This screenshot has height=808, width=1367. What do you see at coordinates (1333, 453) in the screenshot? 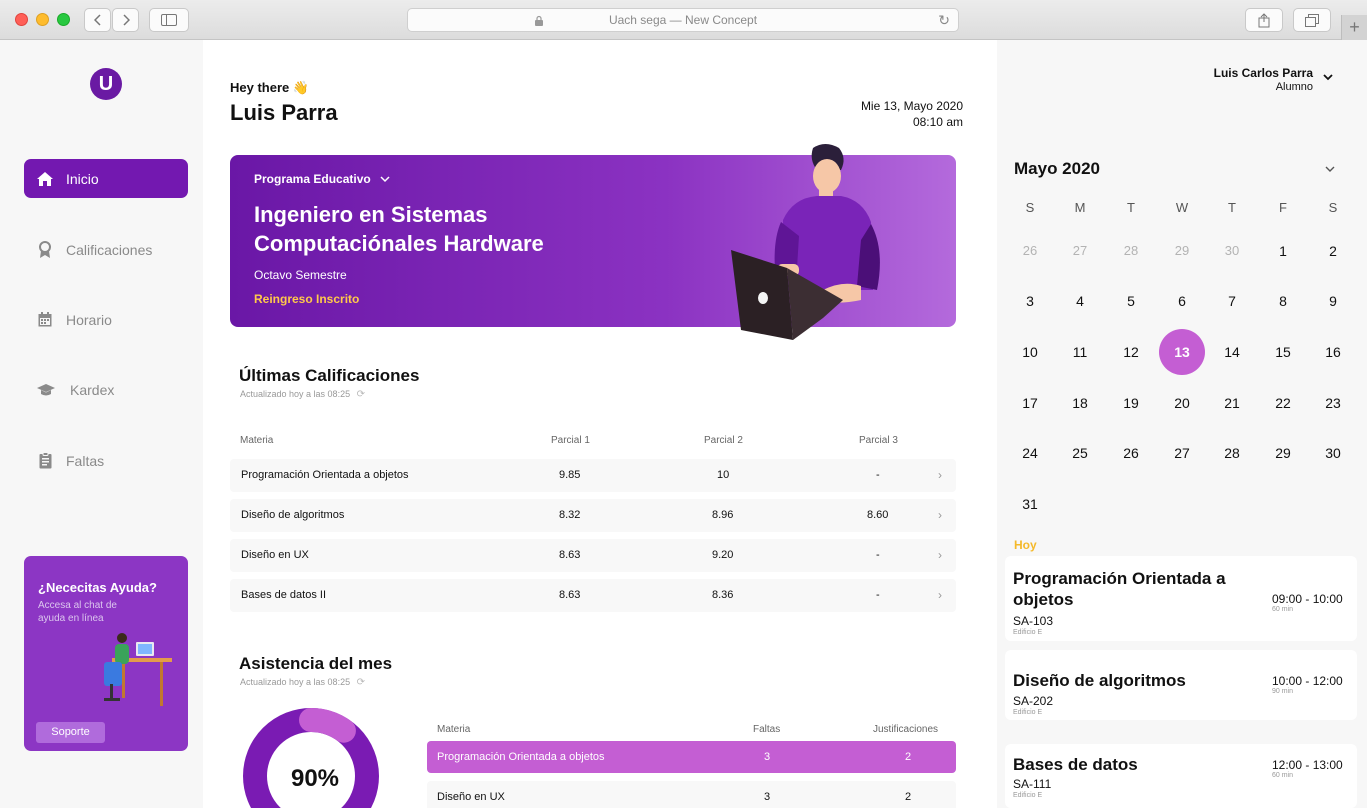
I see `calendar-day: 30` at bounding box center [1333, 453].